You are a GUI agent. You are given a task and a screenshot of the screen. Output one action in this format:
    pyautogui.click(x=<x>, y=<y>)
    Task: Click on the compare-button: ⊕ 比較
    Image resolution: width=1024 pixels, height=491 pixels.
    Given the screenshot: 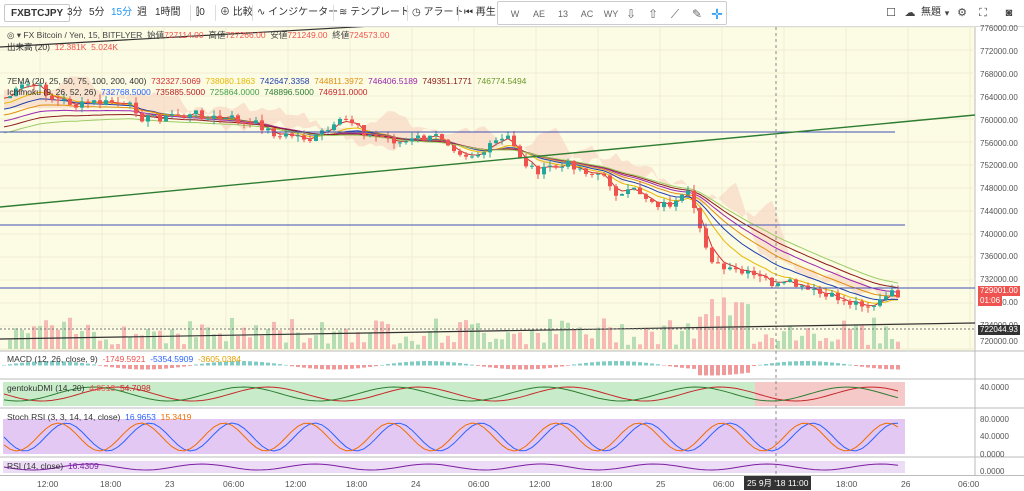 What is the action you would take?
    pyautogui.click(x=236, y=13)
    